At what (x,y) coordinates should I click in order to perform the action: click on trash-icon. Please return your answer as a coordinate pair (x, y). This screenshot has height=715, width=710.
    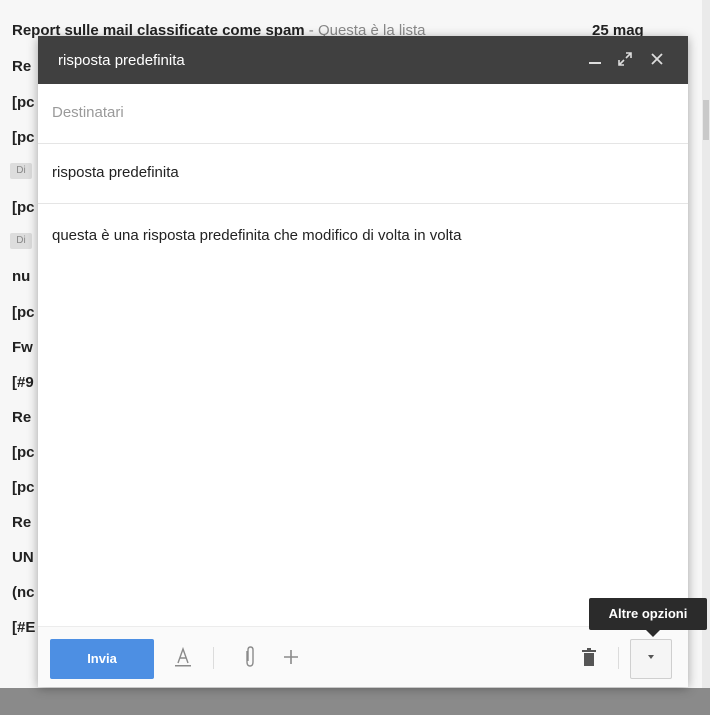
    Looking at the image, I should click on (589, 660).